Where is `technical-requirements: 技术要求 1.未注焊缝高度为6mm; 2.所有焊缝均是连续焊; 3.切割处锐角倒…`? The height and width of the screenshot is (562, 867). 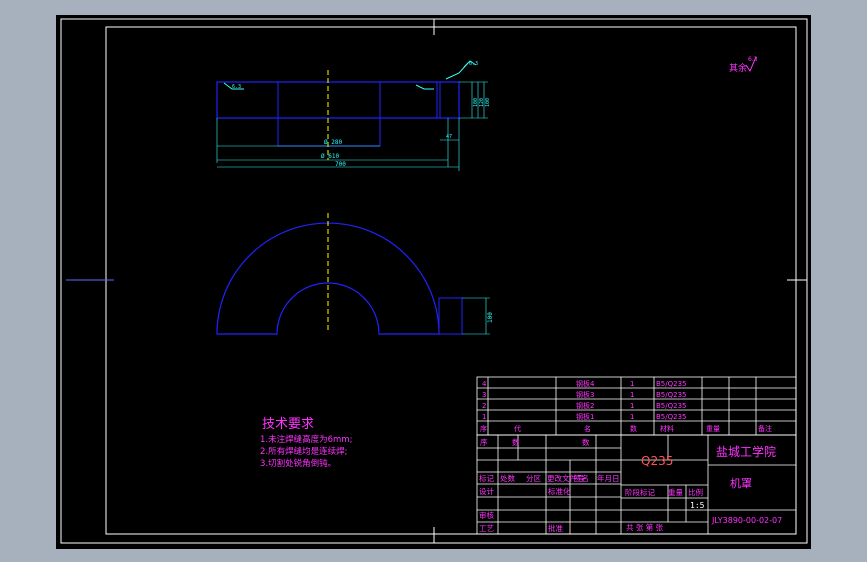 technical-requirements: 技术要求 1.未注焊缝高度为6mm; 2.所有焊缝均是连续焊; 3.切割处锐角倒… is located at coordinates (306, 443).